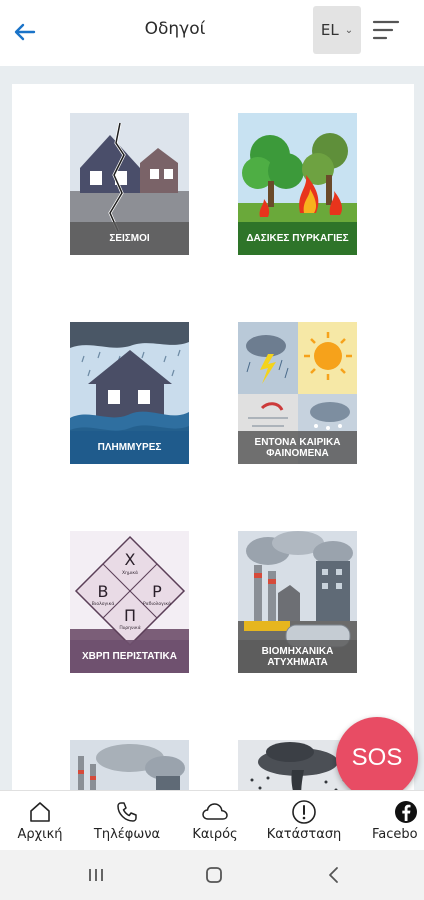 This screenshot has height=900, width=424. I want to click on top-app-bar: Οδηγοί EL ⌄, so click(212, 33).